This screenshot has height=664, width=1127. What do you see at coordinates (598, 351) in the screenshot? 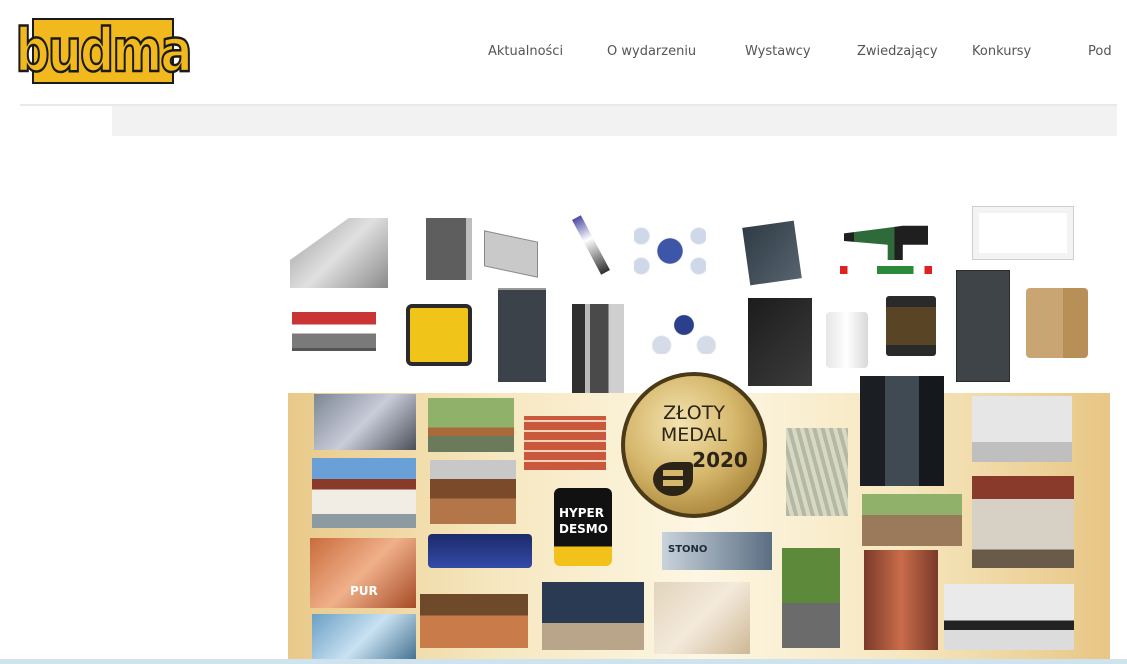
I see `product-window-profile-image` at bounding box center [598, 351].